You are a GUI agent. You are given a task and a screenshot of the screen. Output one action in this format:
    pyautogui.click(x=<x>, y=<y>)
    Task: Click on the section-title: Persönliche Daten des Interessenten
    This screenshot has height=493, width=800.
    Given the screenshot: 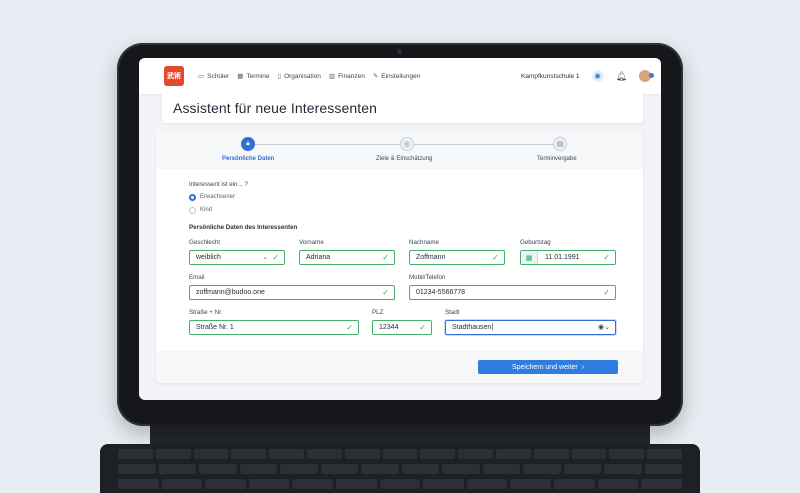 What is the action you would take?
    pyautogui.click(x=243, y=227)
    